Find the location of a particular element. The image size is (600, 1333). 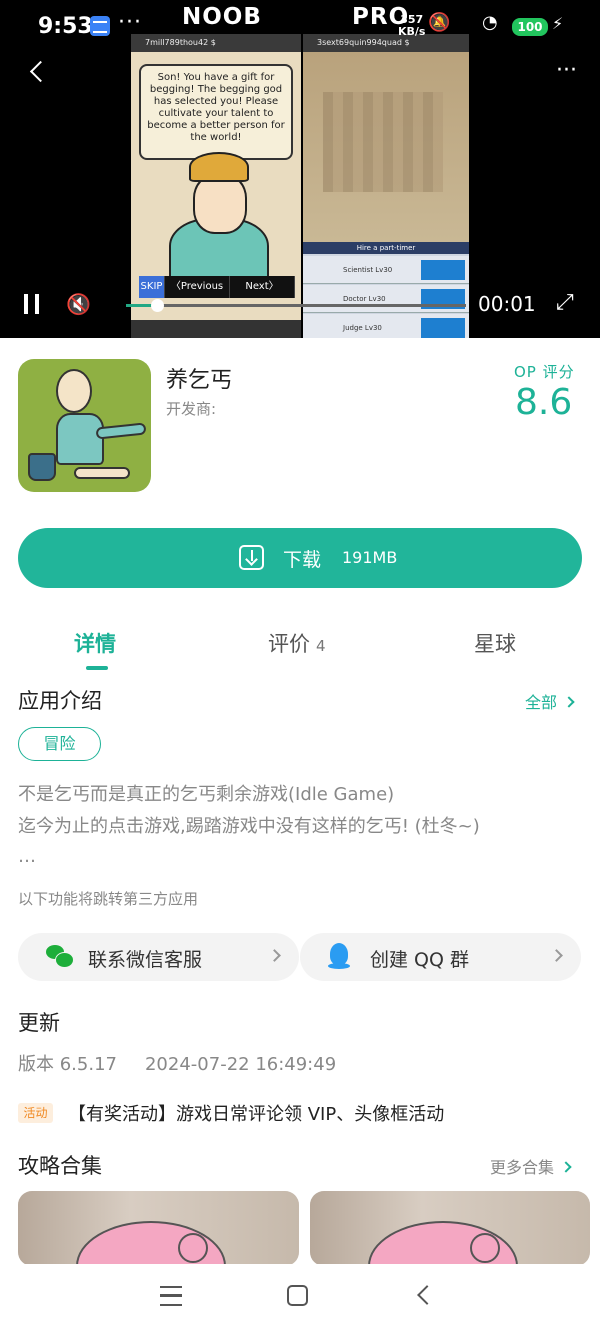

video-watermark-left: NOOB is located at coordinates (222, 17).